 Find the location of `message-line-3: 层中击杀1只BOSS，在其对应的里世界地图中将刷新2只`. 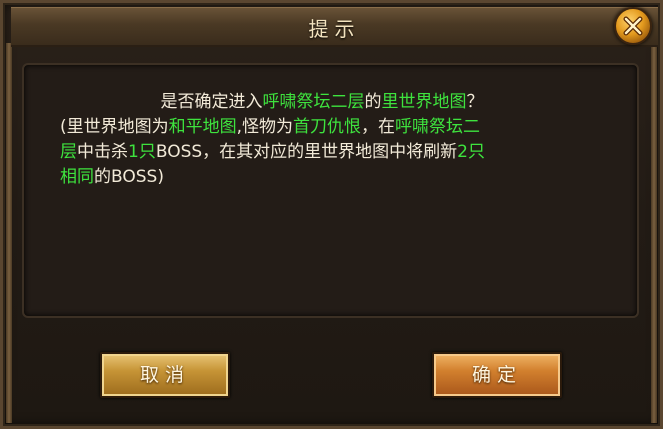

message-line-3: 层中击杀1只BOSS，在其对应的里世界地图中将刷新2只 is located at coordinates (320, 152).